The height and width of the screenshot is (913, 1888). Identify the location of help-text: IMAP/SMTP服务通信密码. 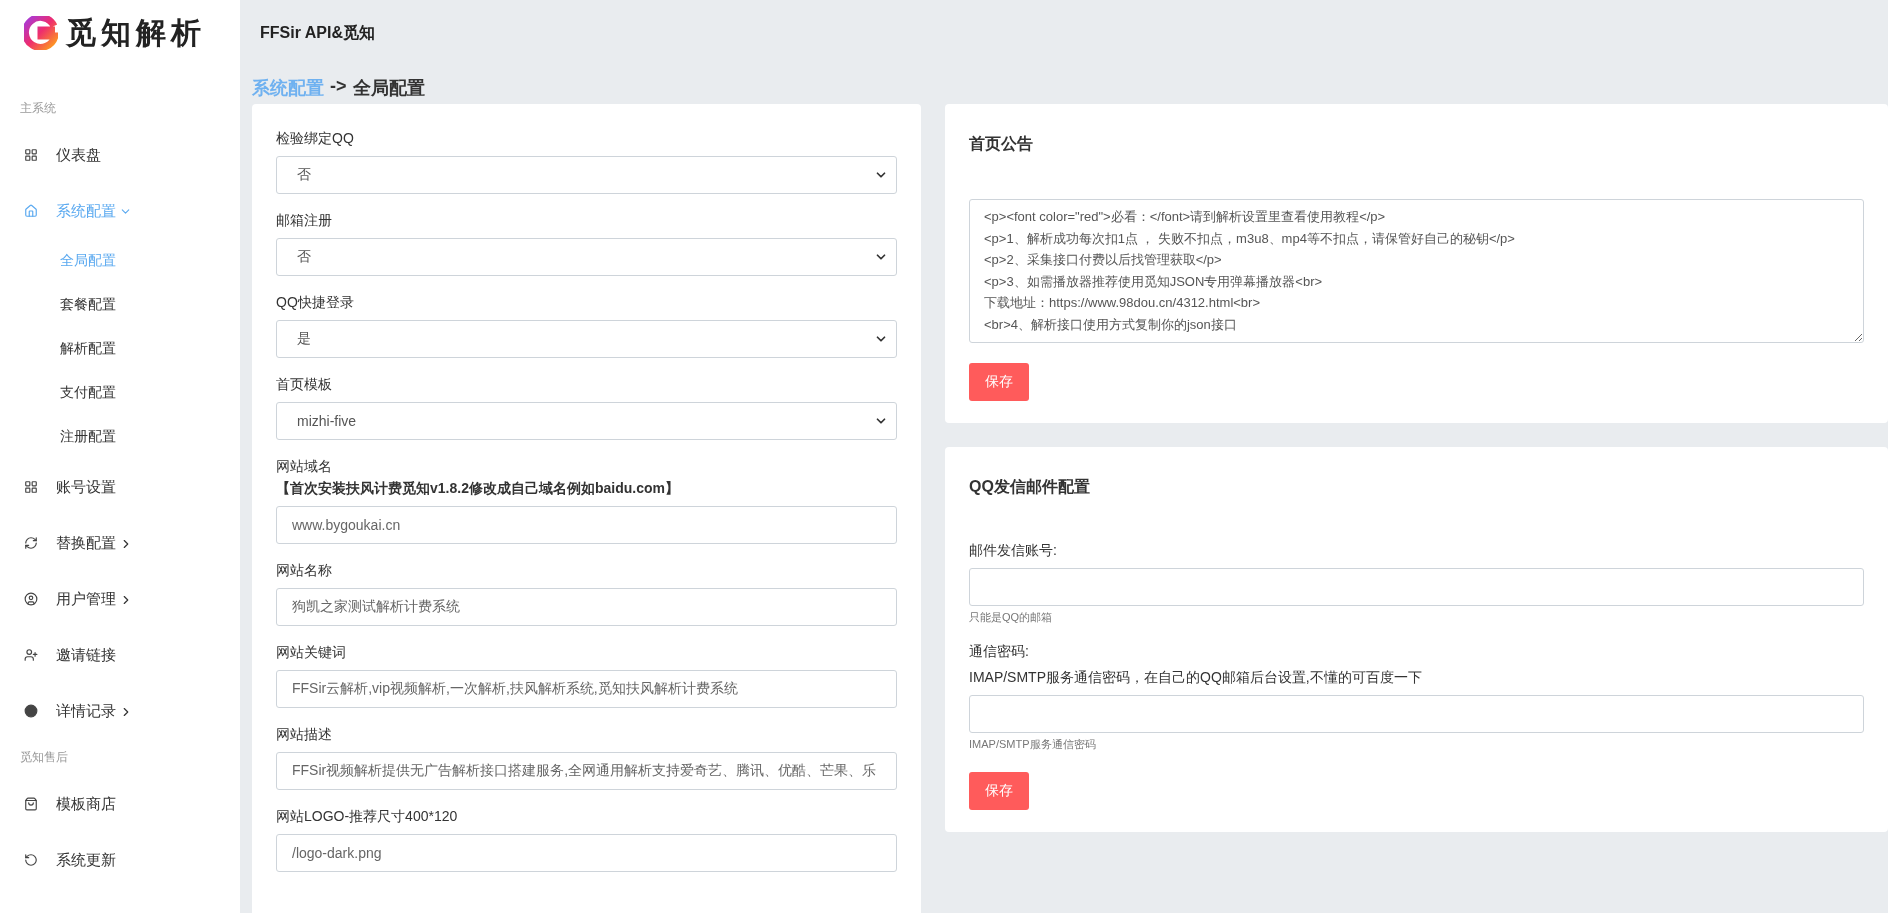
(1033, 744).